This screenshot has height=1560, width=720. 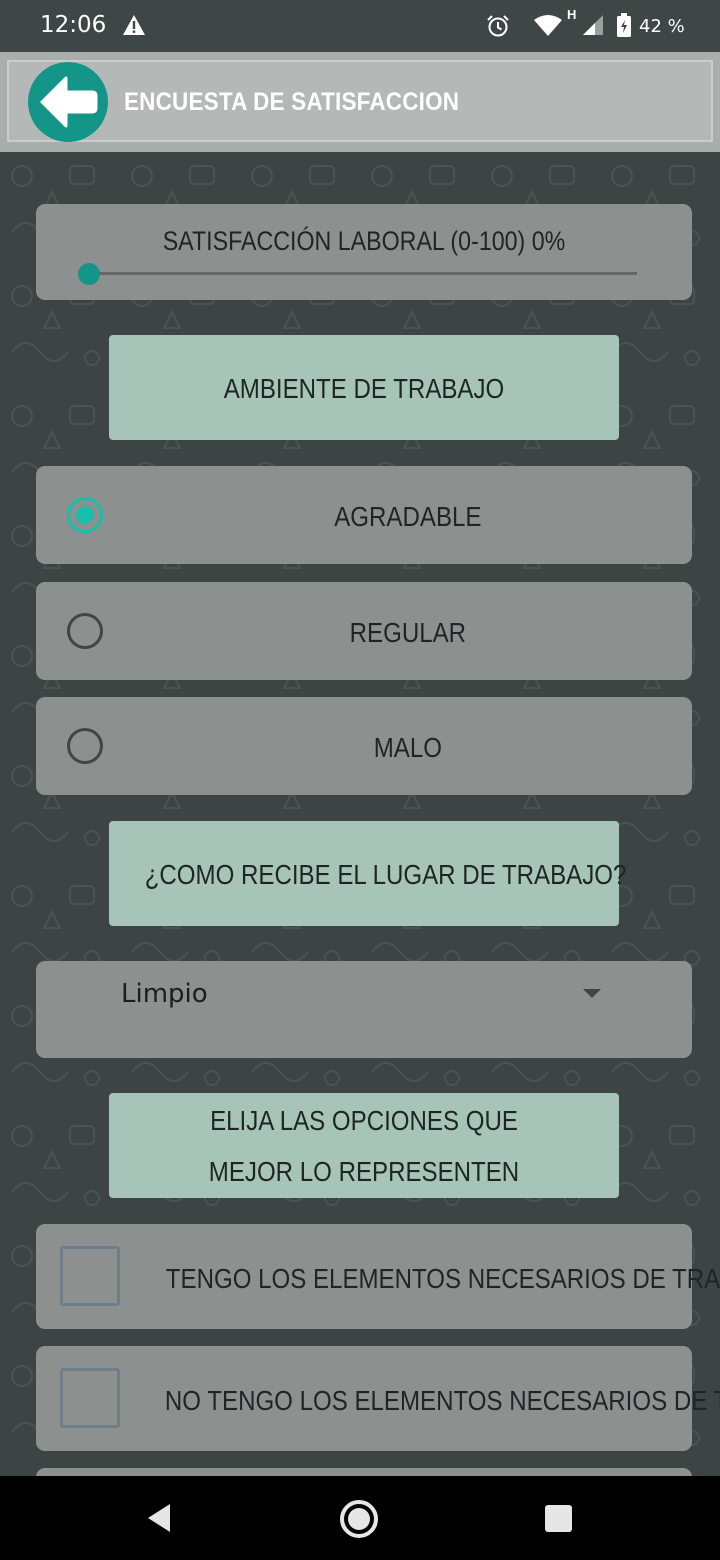 I want to click on radio-option-agradable: AGRADABLE, so click(x=364, y=515).